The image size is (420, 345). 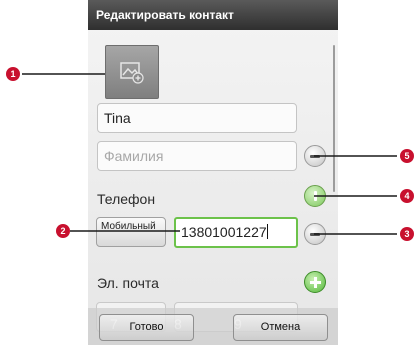 What do you see at coordinates (407, 234) in the screenshot?
I see `callout-marker-3: 3` at bounding box center [407, 234].